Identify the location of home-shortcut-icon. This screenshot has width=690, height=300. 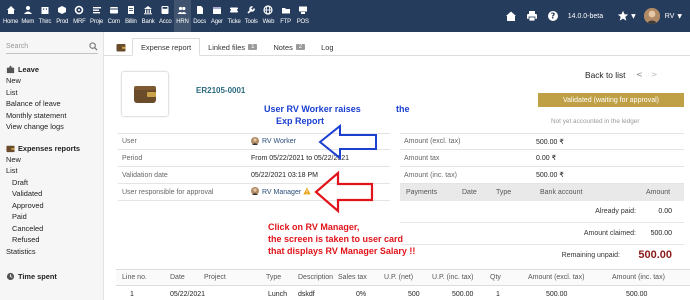
(511, 16).